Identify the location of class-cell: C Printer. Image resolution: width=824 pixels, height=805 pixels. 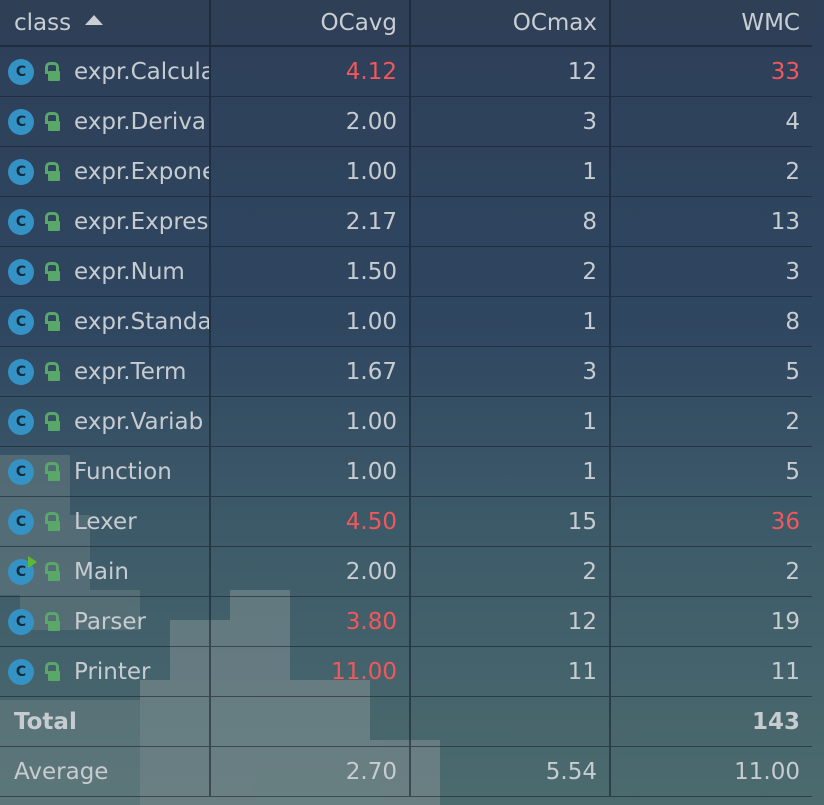
(105, 671).